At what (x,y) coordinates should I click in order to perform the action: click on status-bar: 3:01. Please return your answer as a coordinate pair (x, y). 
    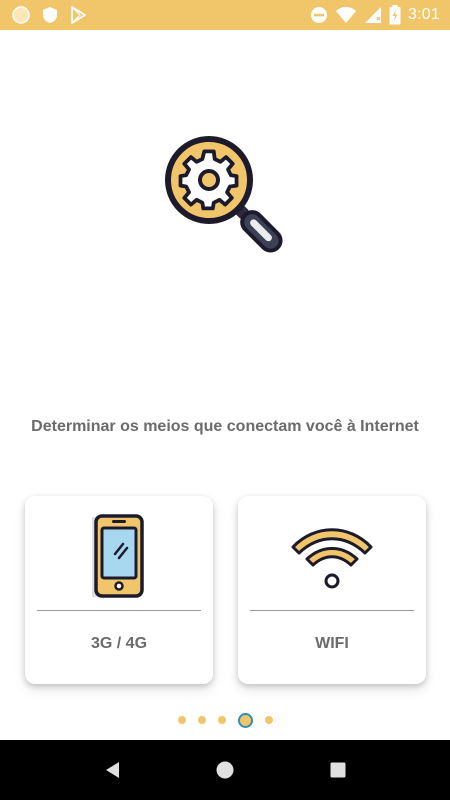
    Looking at the image, I should click on (225, 15).